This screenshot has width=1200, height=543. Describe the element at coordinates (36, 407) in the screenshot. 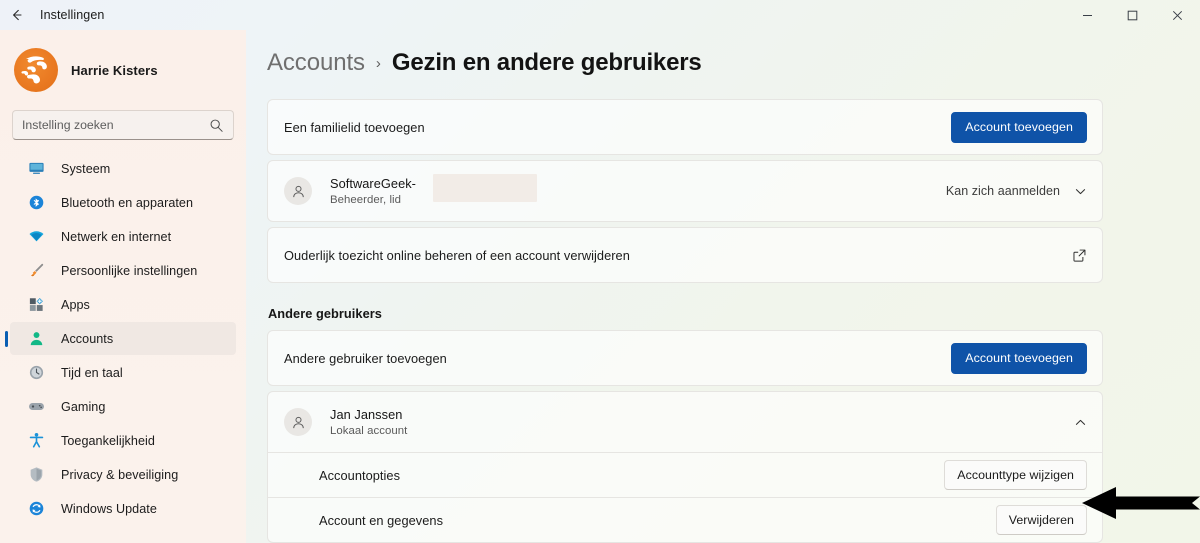

I see `gamepad-icon` at that location.